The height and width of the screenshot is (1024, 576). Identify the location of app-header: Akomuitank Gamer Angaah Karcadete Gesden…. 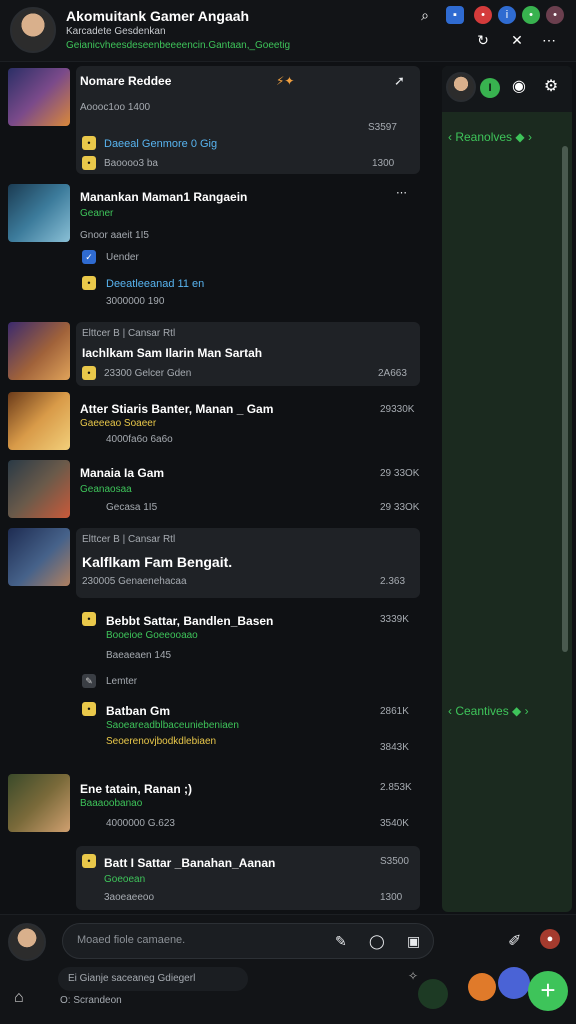
(288, 31).